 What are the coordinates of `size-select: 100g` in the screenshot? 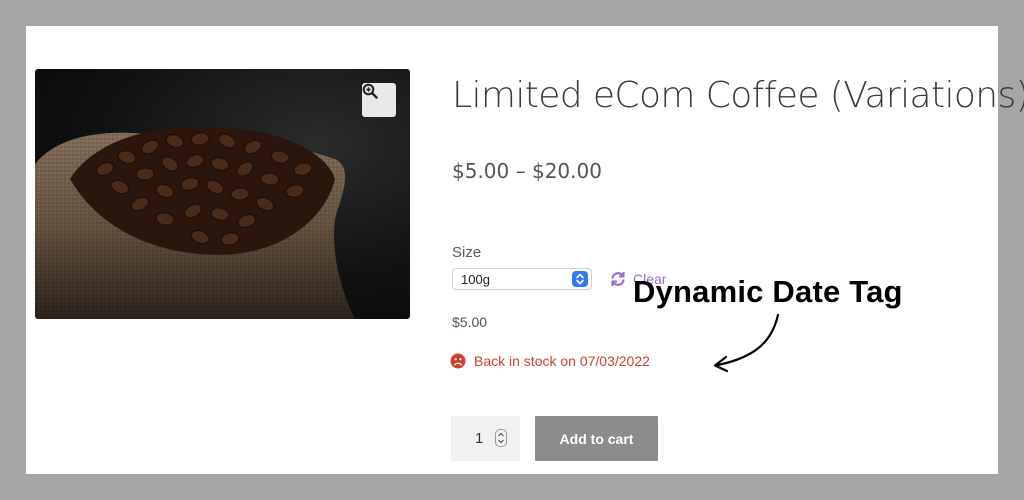 It's located at (522, 279).